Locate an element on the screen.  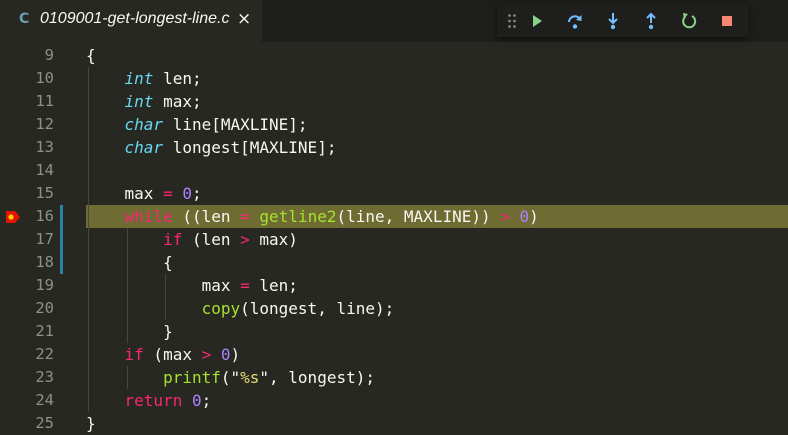
code-text: max = len; is located at coordinates (192, 285).